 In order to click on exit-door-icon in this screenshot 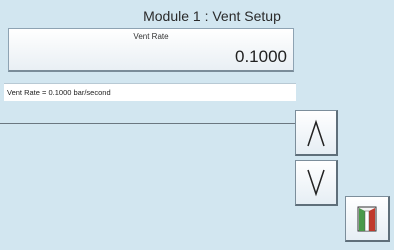, I will do `click(367, 218)`.